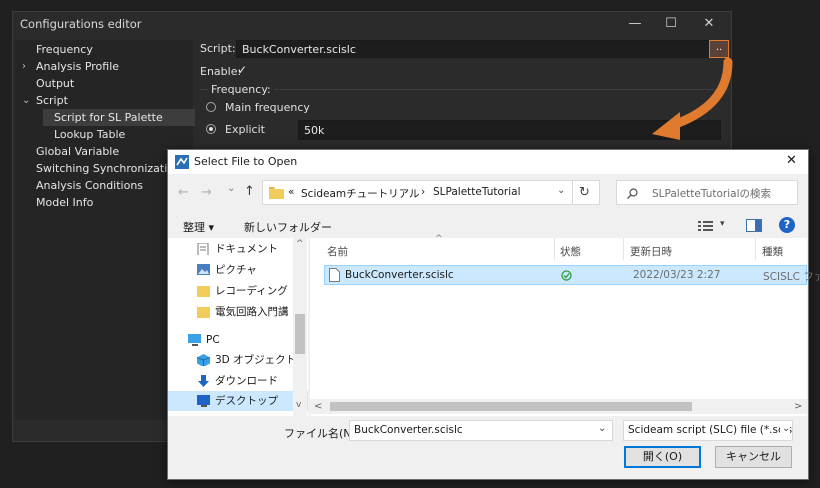  I want to click on scroll-up-arrow: ^, so click(300, 244).